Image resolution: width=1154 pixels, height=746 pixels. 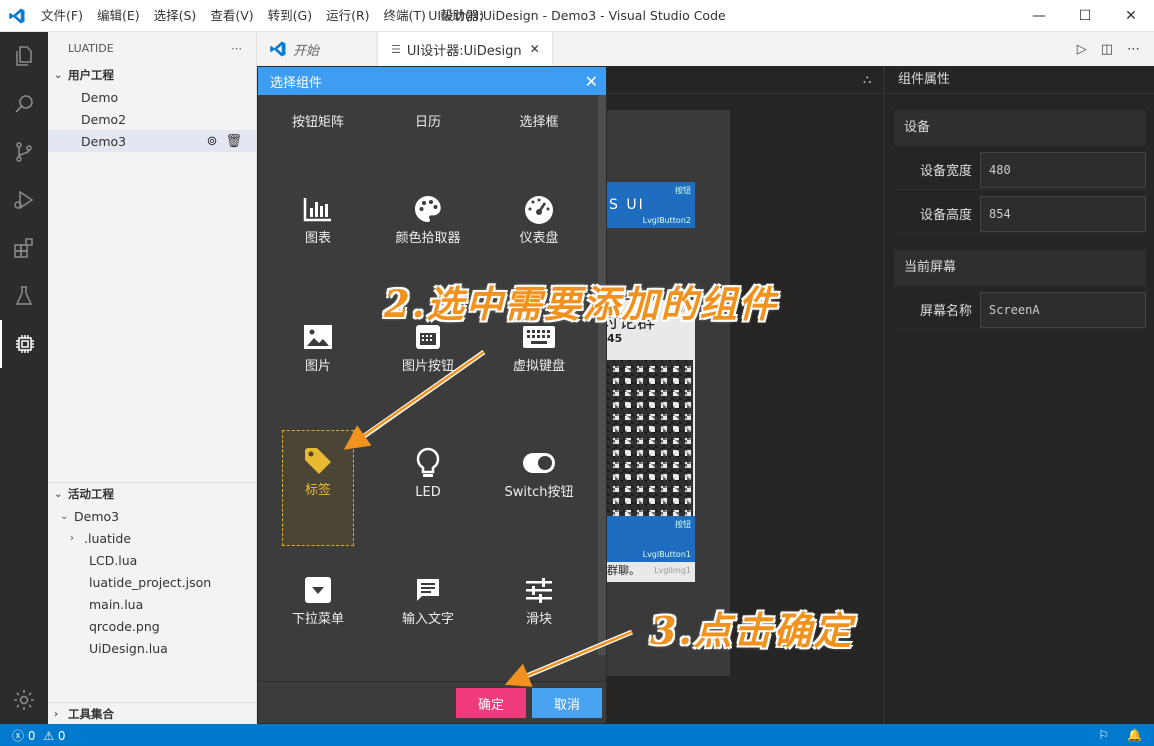 I want to click on component-colorpicker: 颜色拾取器, so click(x=428, y=216).